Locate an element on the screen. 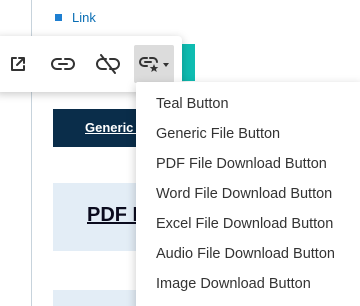  link-icon is located at coordinates (63, 64).